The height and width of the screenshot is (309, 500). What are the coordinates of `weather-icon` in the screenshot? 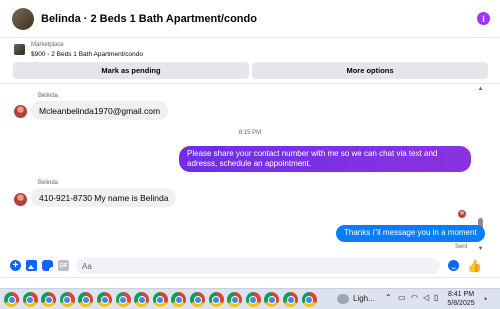 It's located at (343, 299).